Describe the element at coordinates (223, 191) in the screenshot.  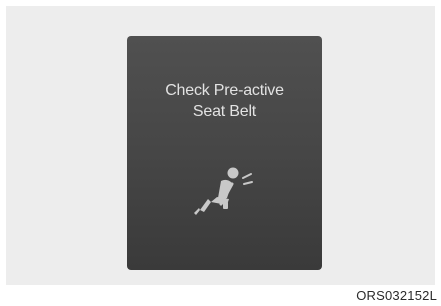
I see `seatbelt-warning-icon` at that location.